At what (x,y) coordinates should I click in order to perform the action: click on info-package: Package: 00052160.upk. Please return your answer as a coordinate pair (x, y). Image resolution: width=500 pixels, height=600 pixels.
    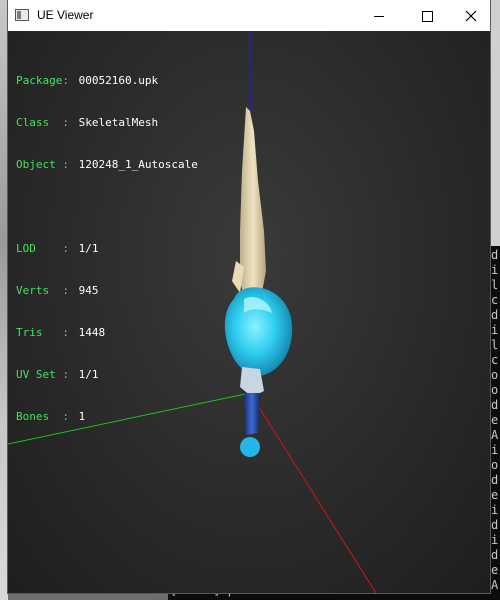
    Looking at the image, I should click on (87, 80).